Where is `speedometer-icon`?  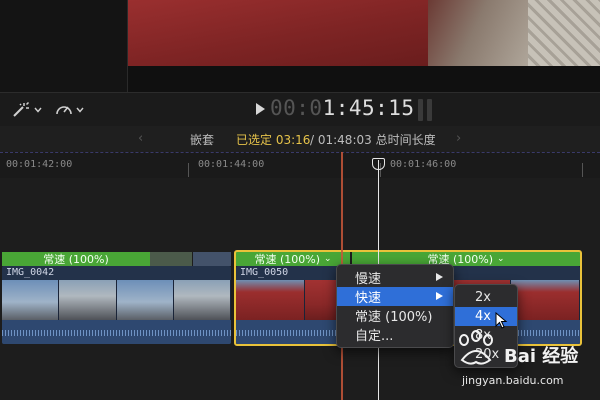
speedometer-icon is located at coordinates (64, 110).